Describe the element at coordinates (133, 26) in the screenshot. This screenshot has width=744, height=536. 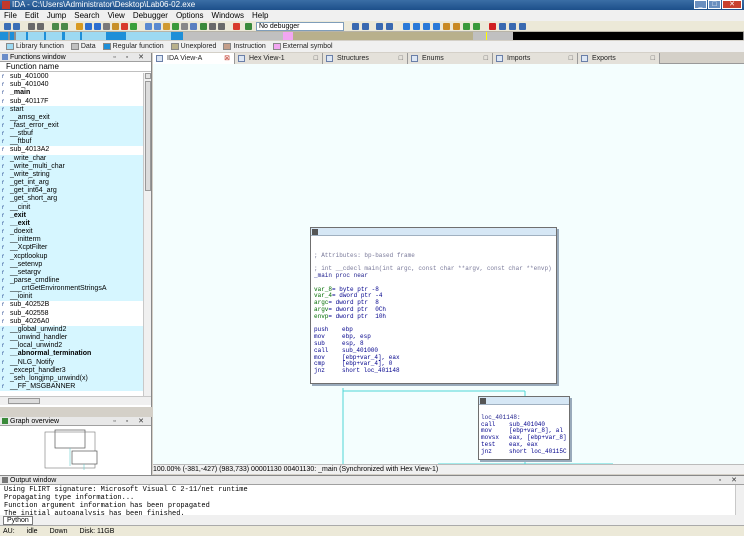
I see `function-icon` at that location.